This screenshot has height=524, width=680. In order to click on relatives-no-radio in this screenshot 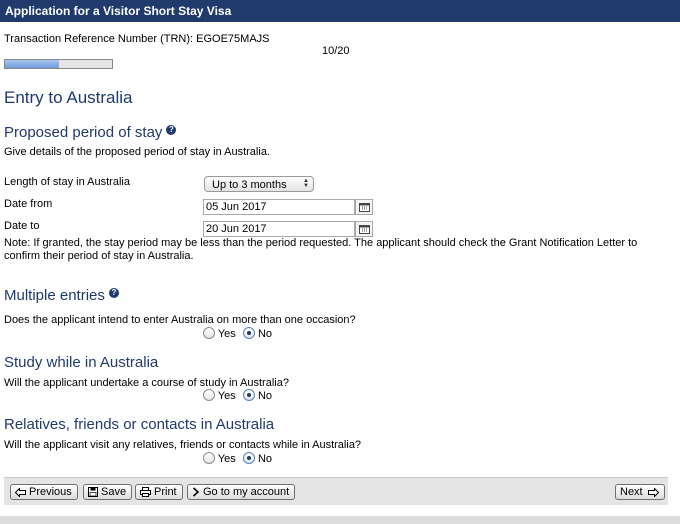, I will do `click(248, 458)`.